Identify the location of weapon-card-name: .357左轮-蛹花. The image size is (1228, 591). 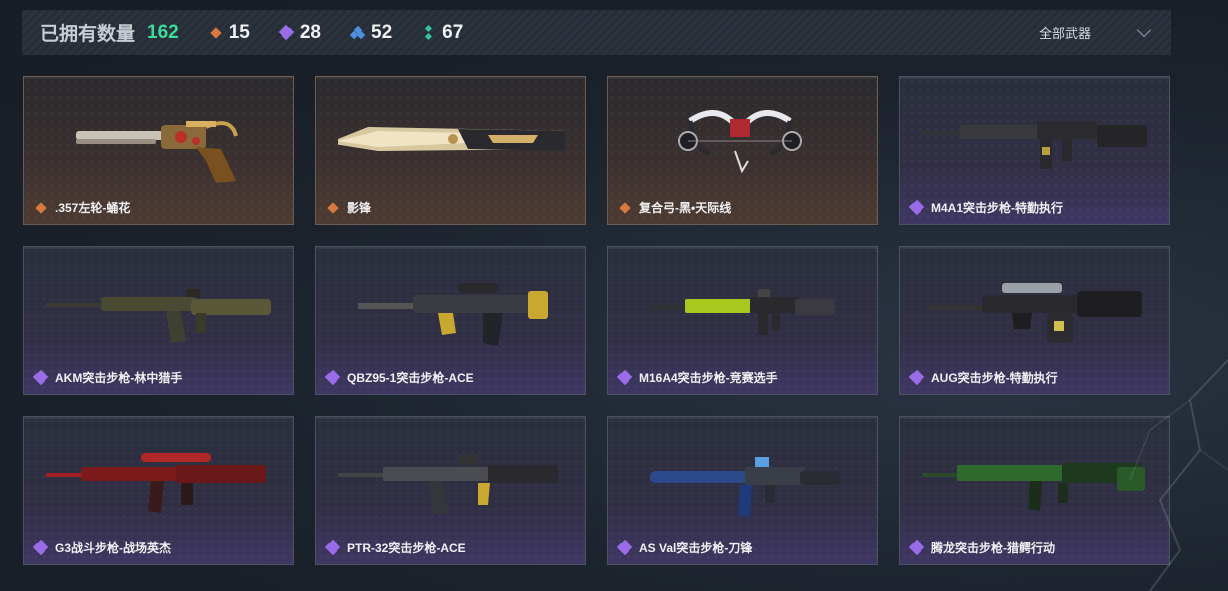
(93, 208).